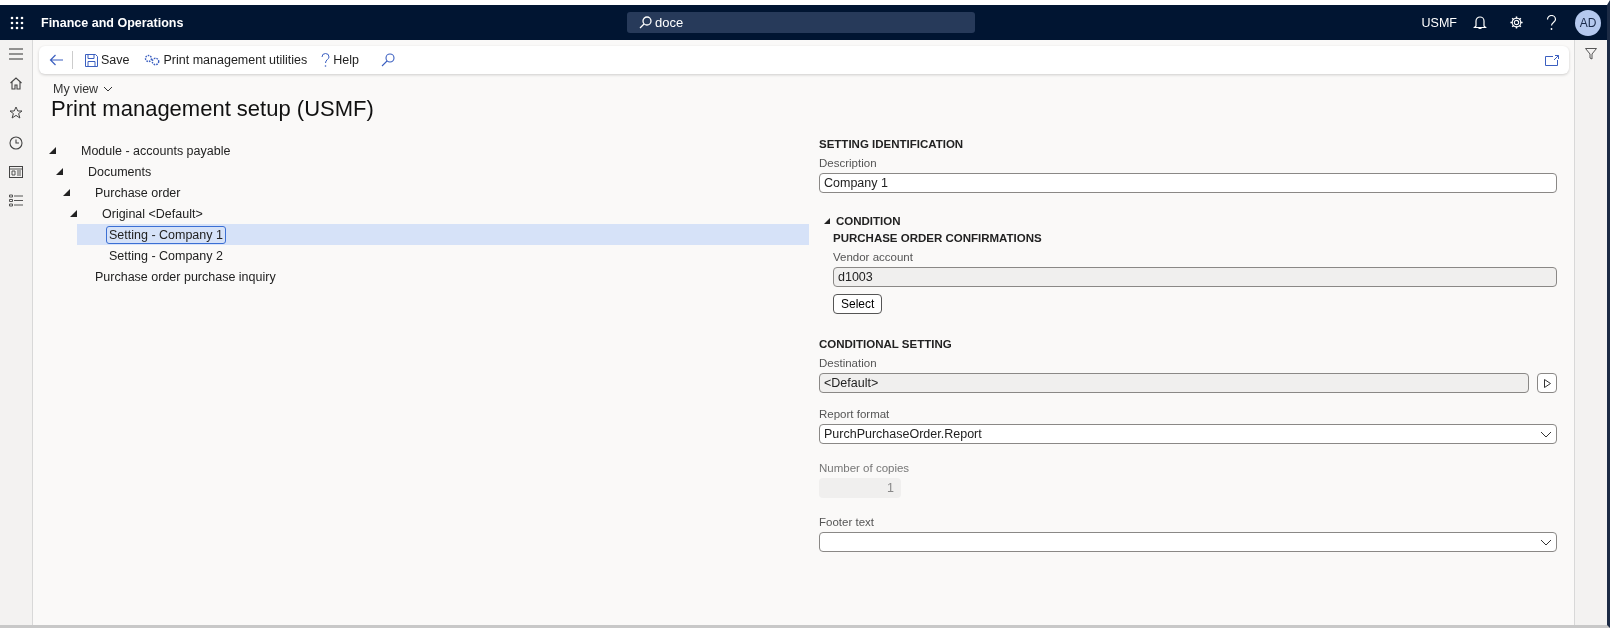  I want to click on back-arrow-icon, so click(56, 60).